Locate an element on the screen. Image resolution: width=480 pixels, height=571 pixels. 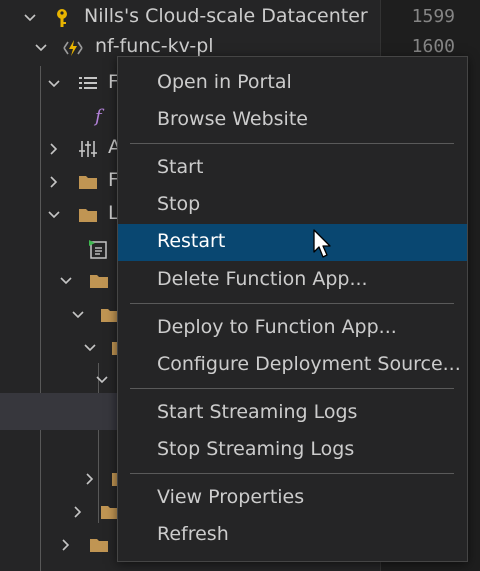
menu-item-view-properties: View Properties is located at coordinates (292, 498).